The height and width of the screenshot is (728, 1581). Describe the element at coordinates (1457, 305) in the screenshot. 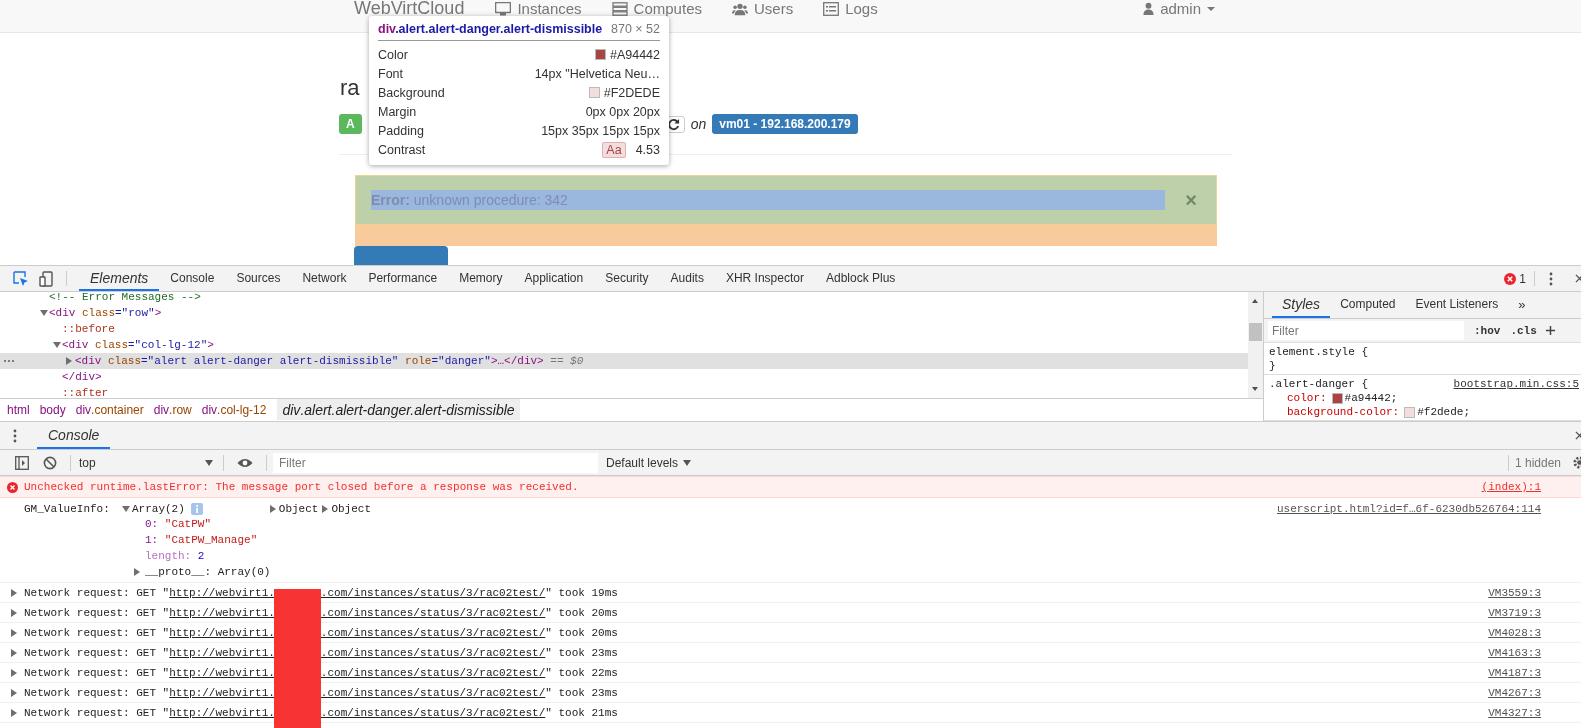

I see `styles-tab: Event Listeners` at that location.